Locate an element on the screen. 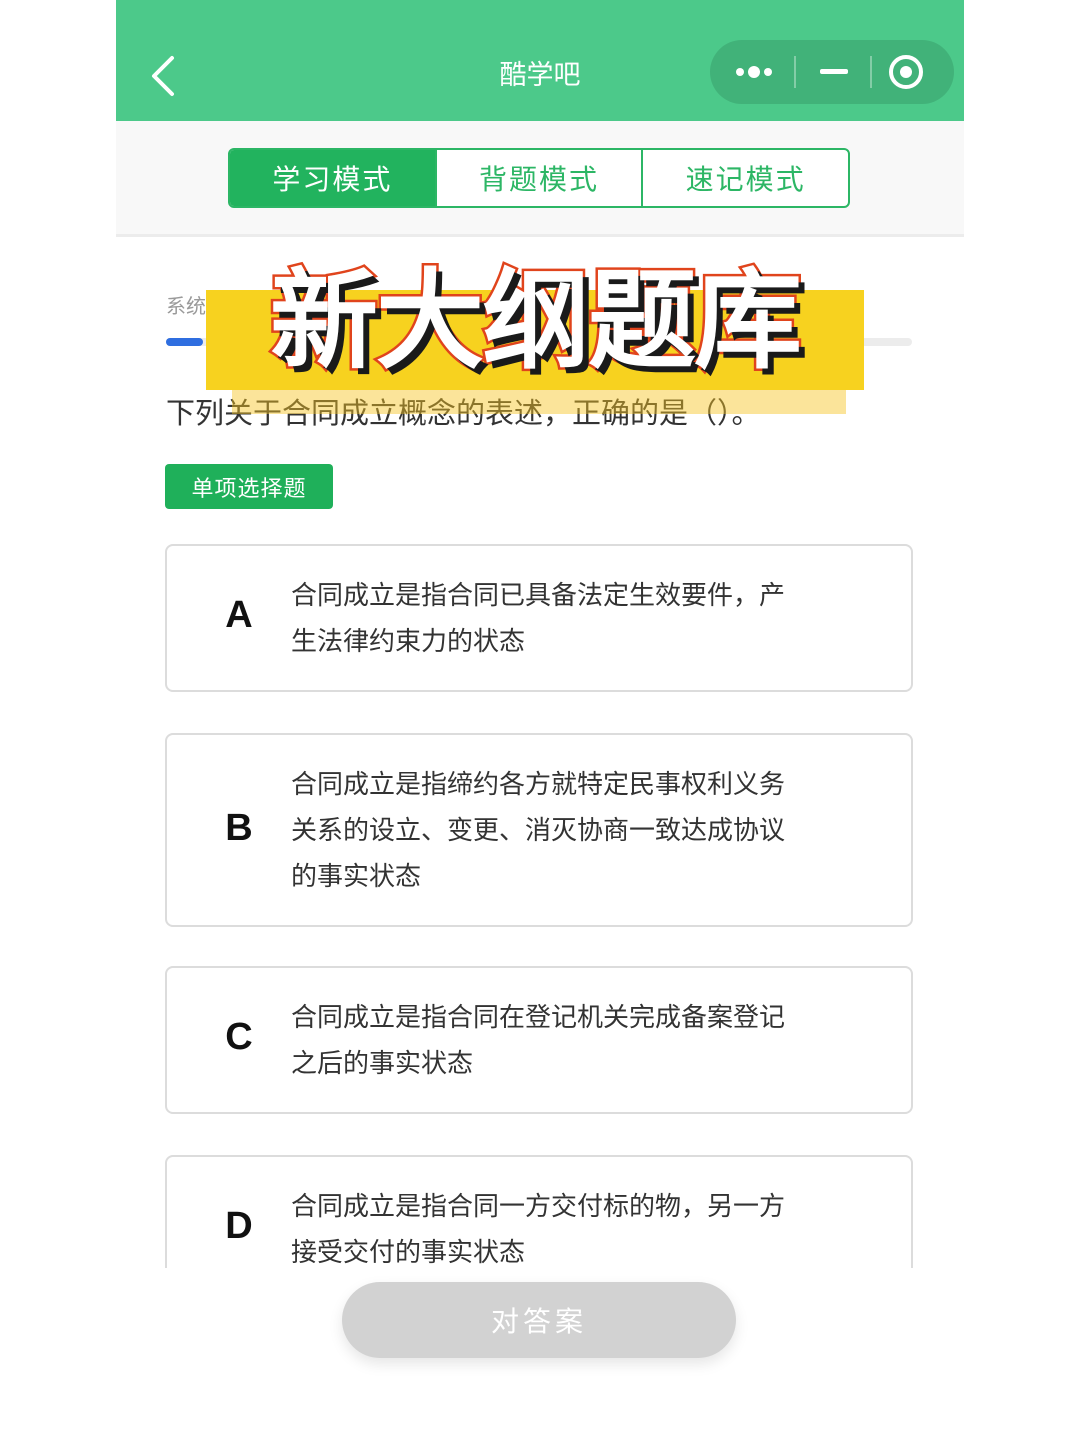 This screenshot has width=1080, height=1440. minimize-button is located at coordinates (834, 72).